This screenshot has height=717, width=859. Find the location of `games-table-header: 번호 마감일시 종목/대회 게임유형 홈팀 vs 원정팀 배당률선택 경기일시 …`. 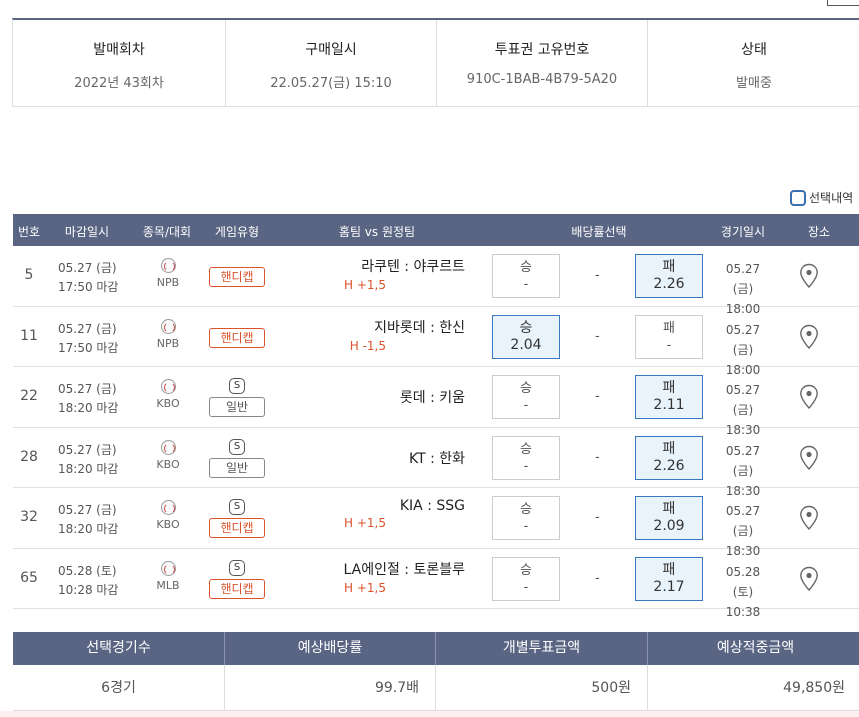

games-table-header: 번호 마감일시 종목/대회 게임유형 홈팀 vs 원정팀 배당률선택 경기일시 … is located at coordinates (436, 230).